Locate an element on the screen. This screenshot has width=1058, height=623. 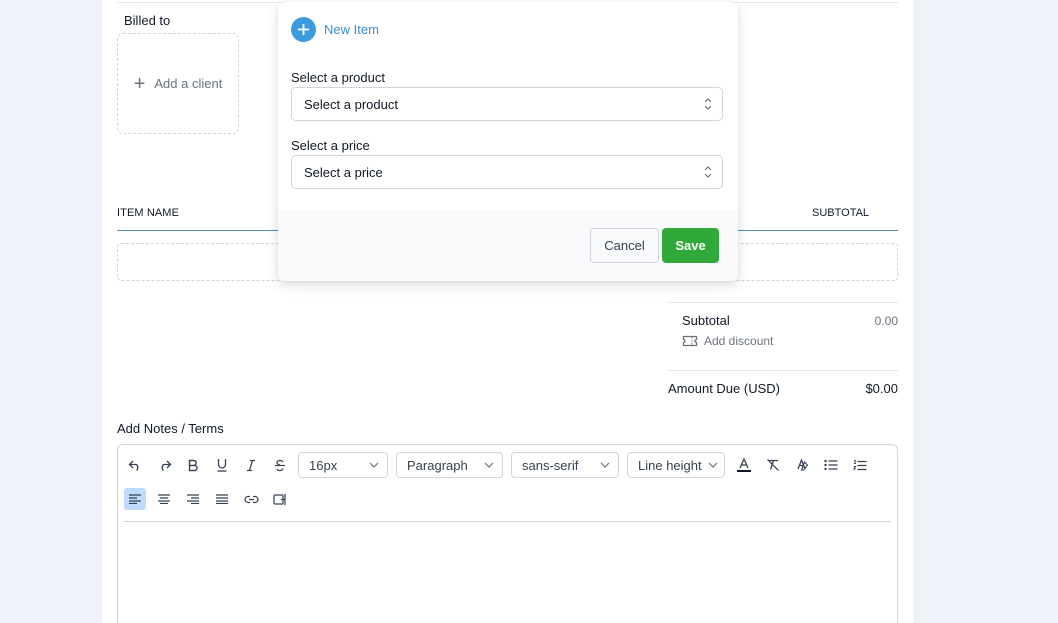
editor-toolbar-divider is located at coordinates (507, 521).